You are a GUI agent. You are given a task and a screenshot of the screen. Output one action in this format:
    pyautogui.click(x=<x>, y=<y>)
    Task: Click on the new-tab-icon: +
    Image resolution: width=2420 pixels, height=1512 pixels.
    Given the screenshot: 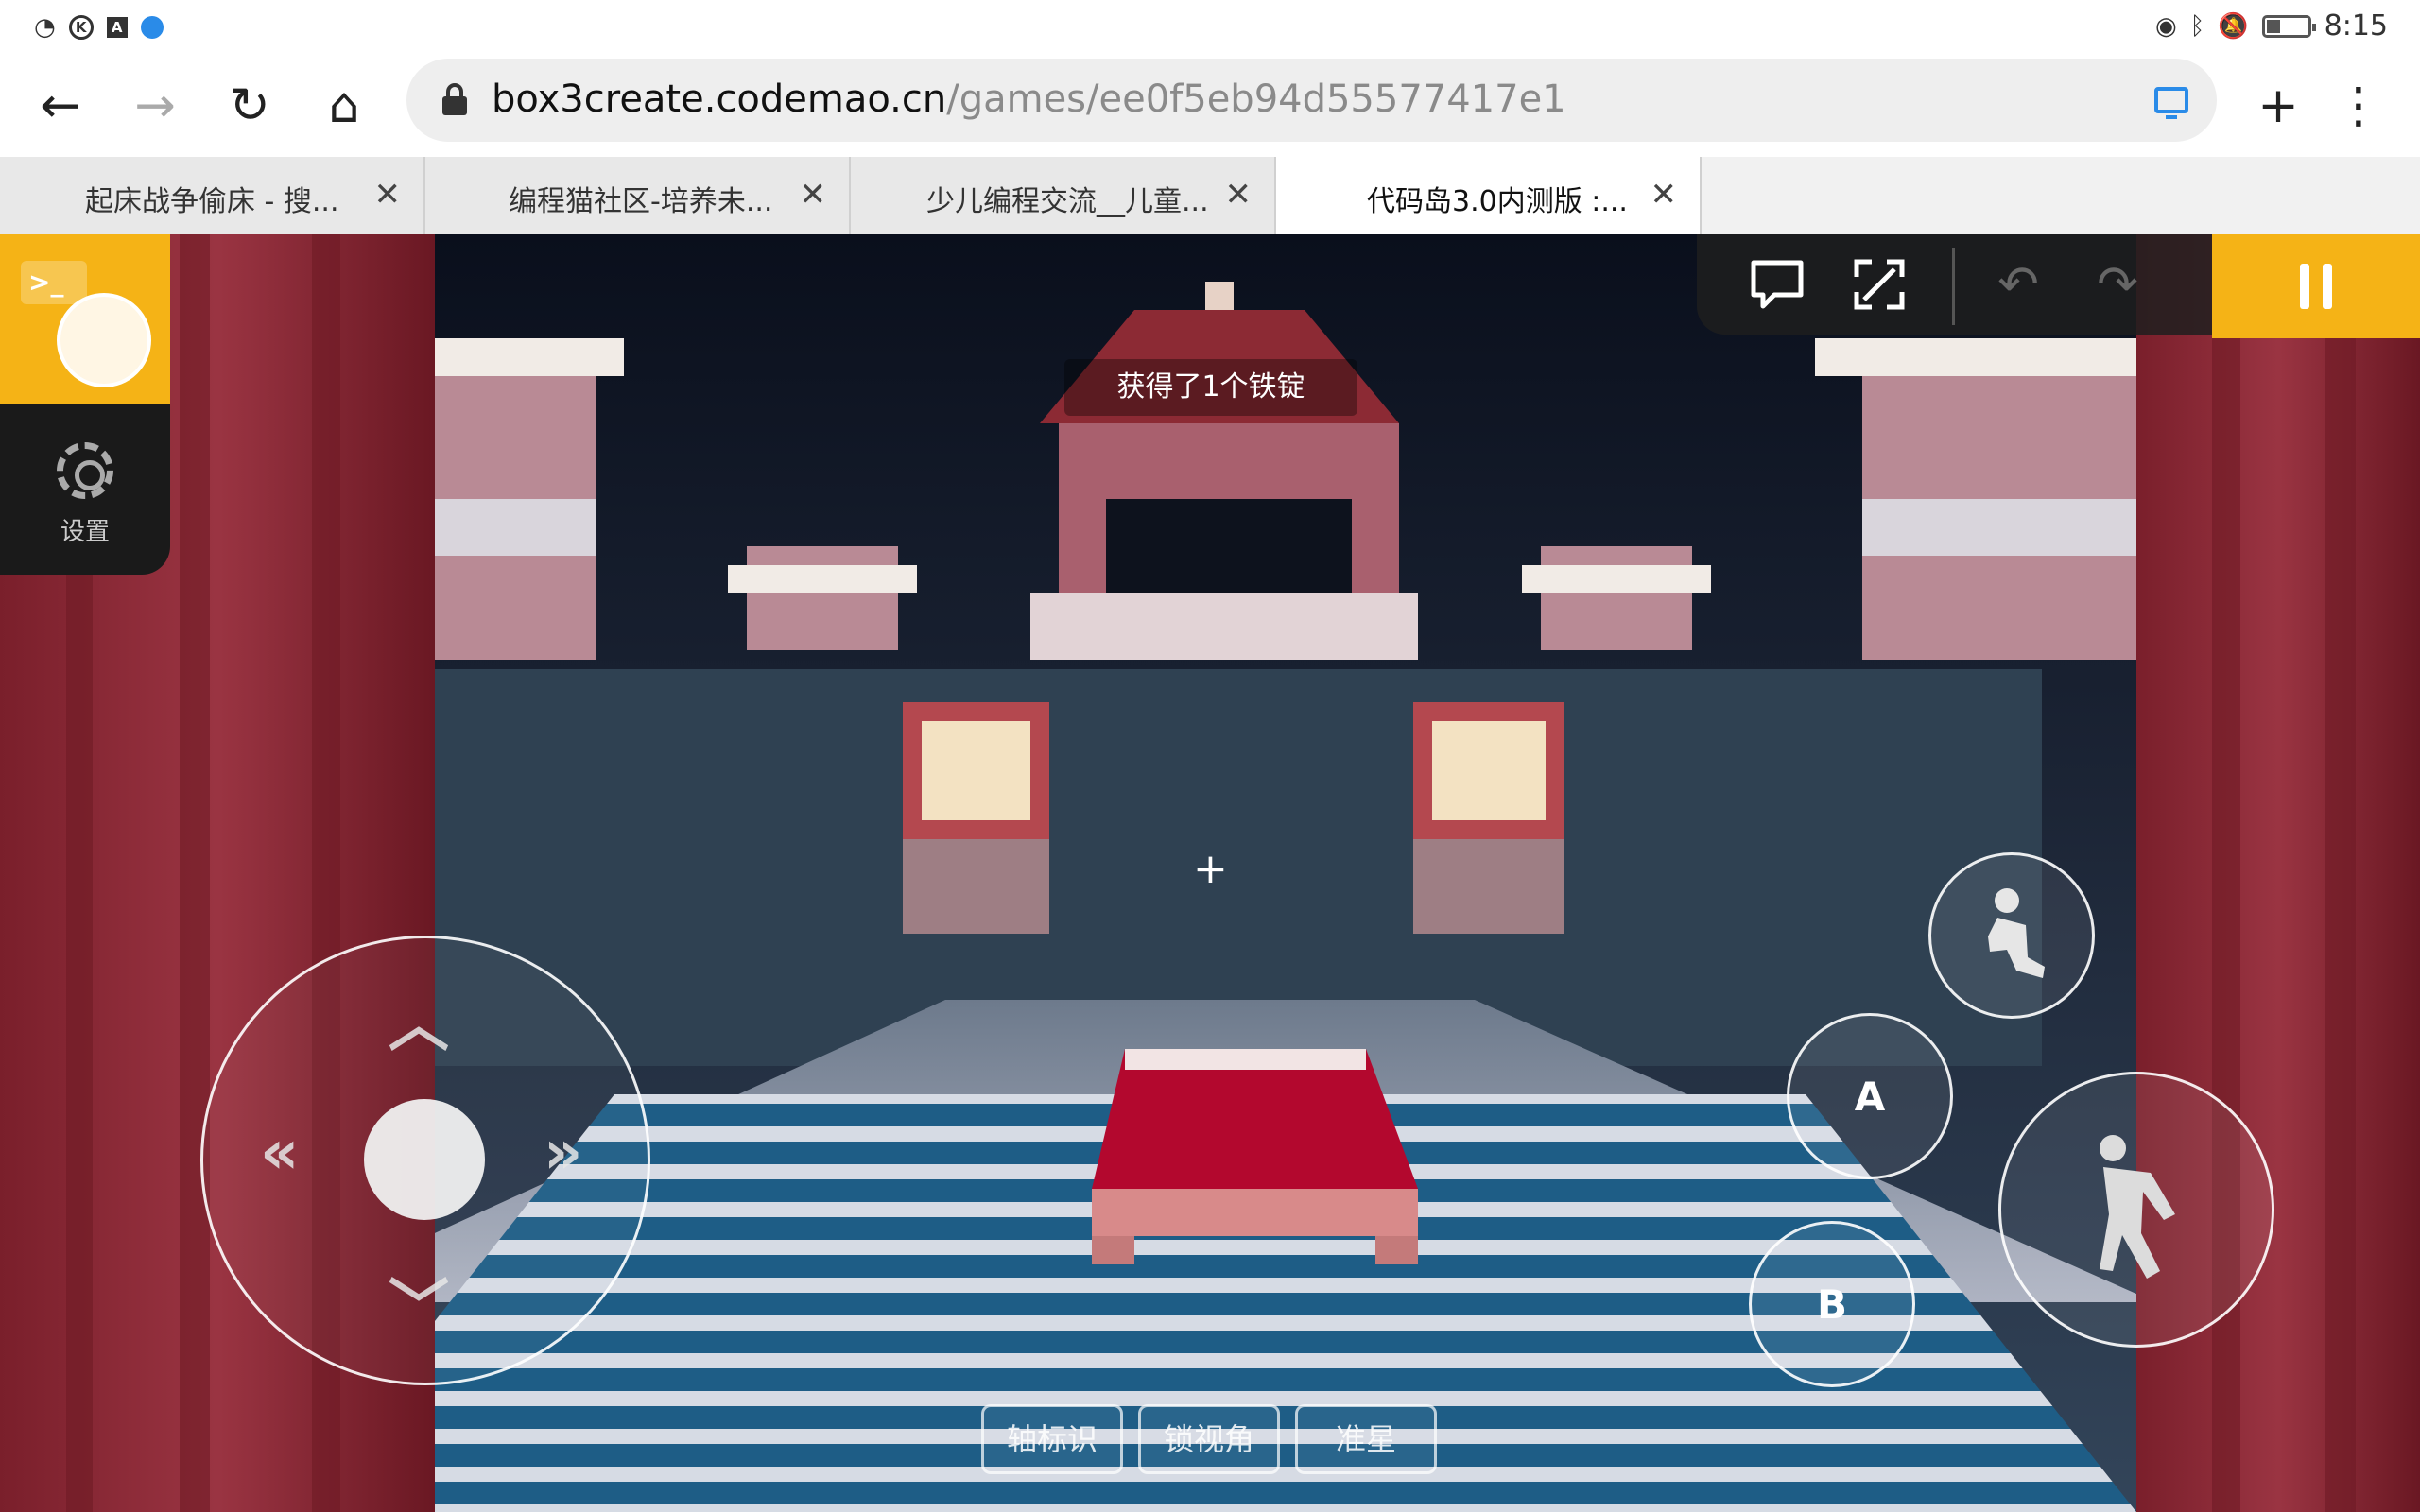 What is the action you would take?
    pyautogui.click(x=2278, y=106)
    